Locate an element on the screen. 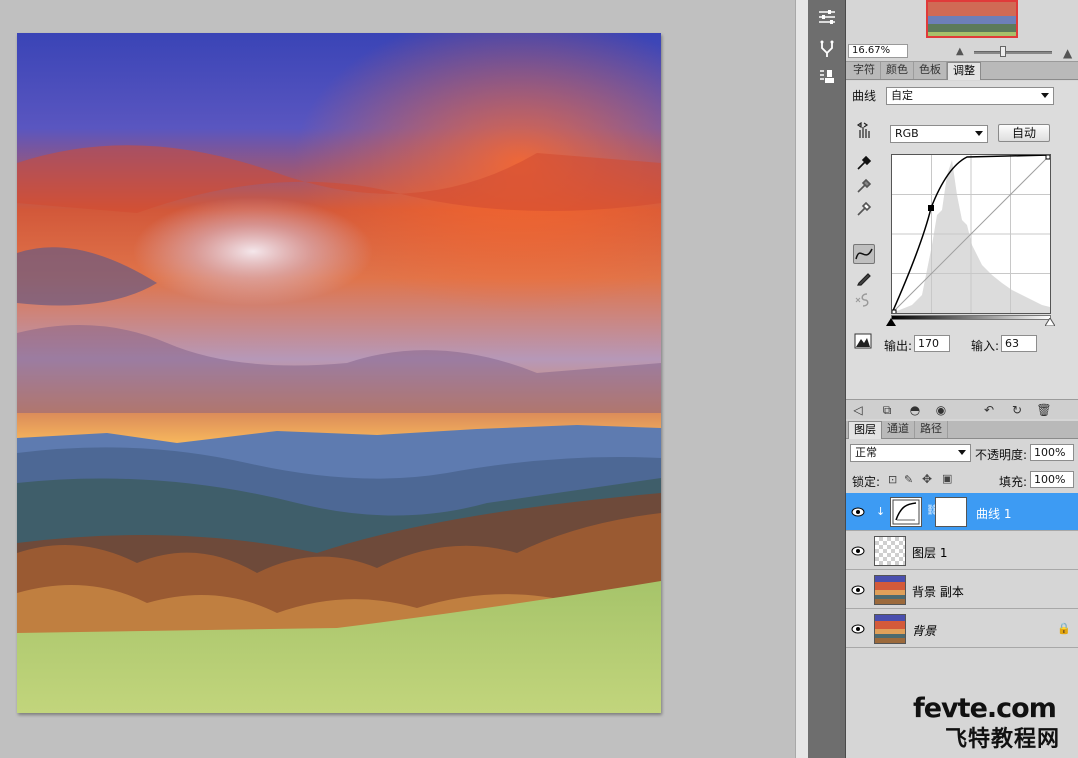 The image size is (1078, 758). curves-preset-dropdown: 自定 is located at coordinates (970, 96).